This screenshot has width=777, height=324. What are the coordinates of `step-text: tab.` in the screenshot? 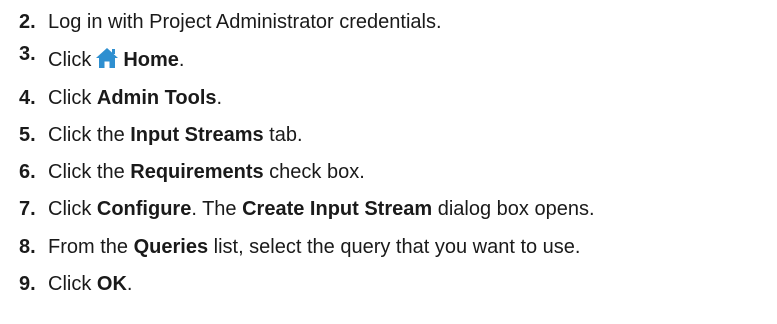 It's located at (283, 135).